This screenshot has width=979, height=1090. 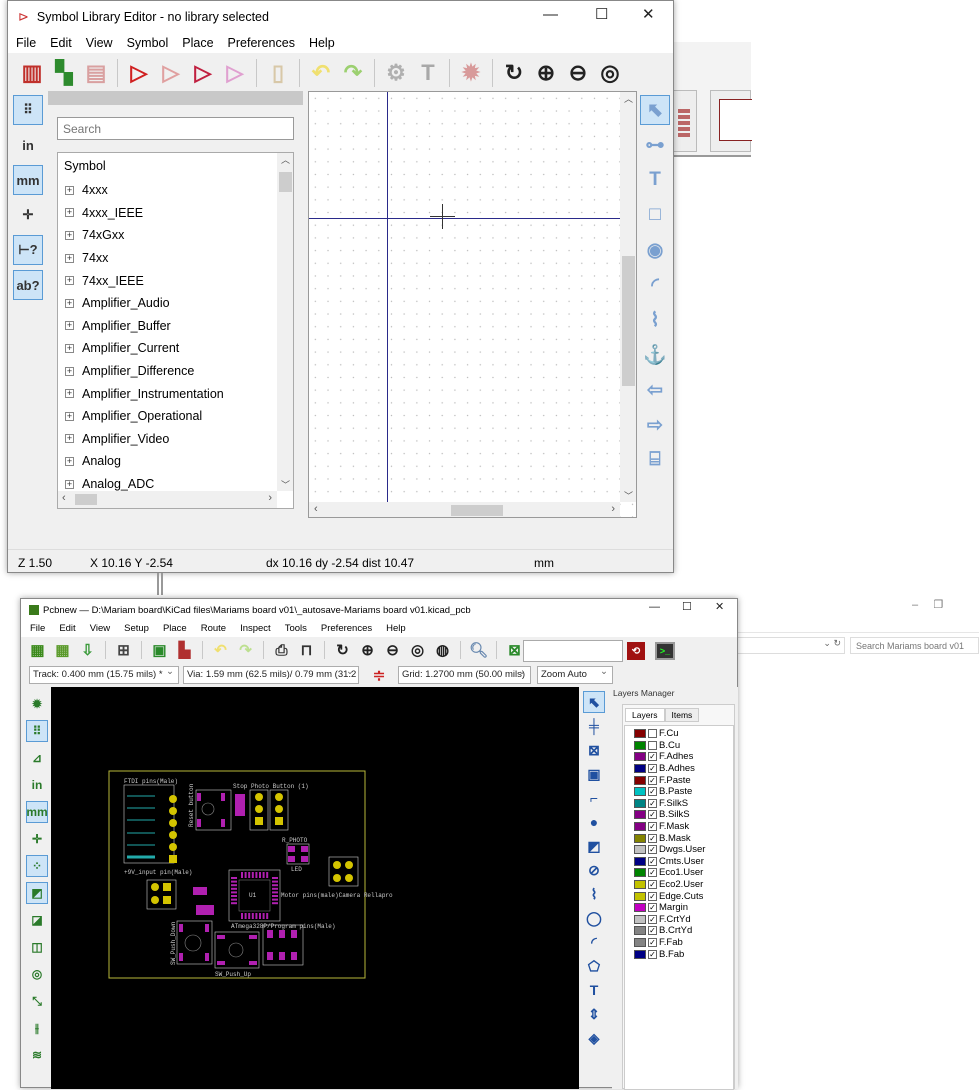 I want to click on explorer-address-bar: ⌄ ↻, so click(x=791, y=645).